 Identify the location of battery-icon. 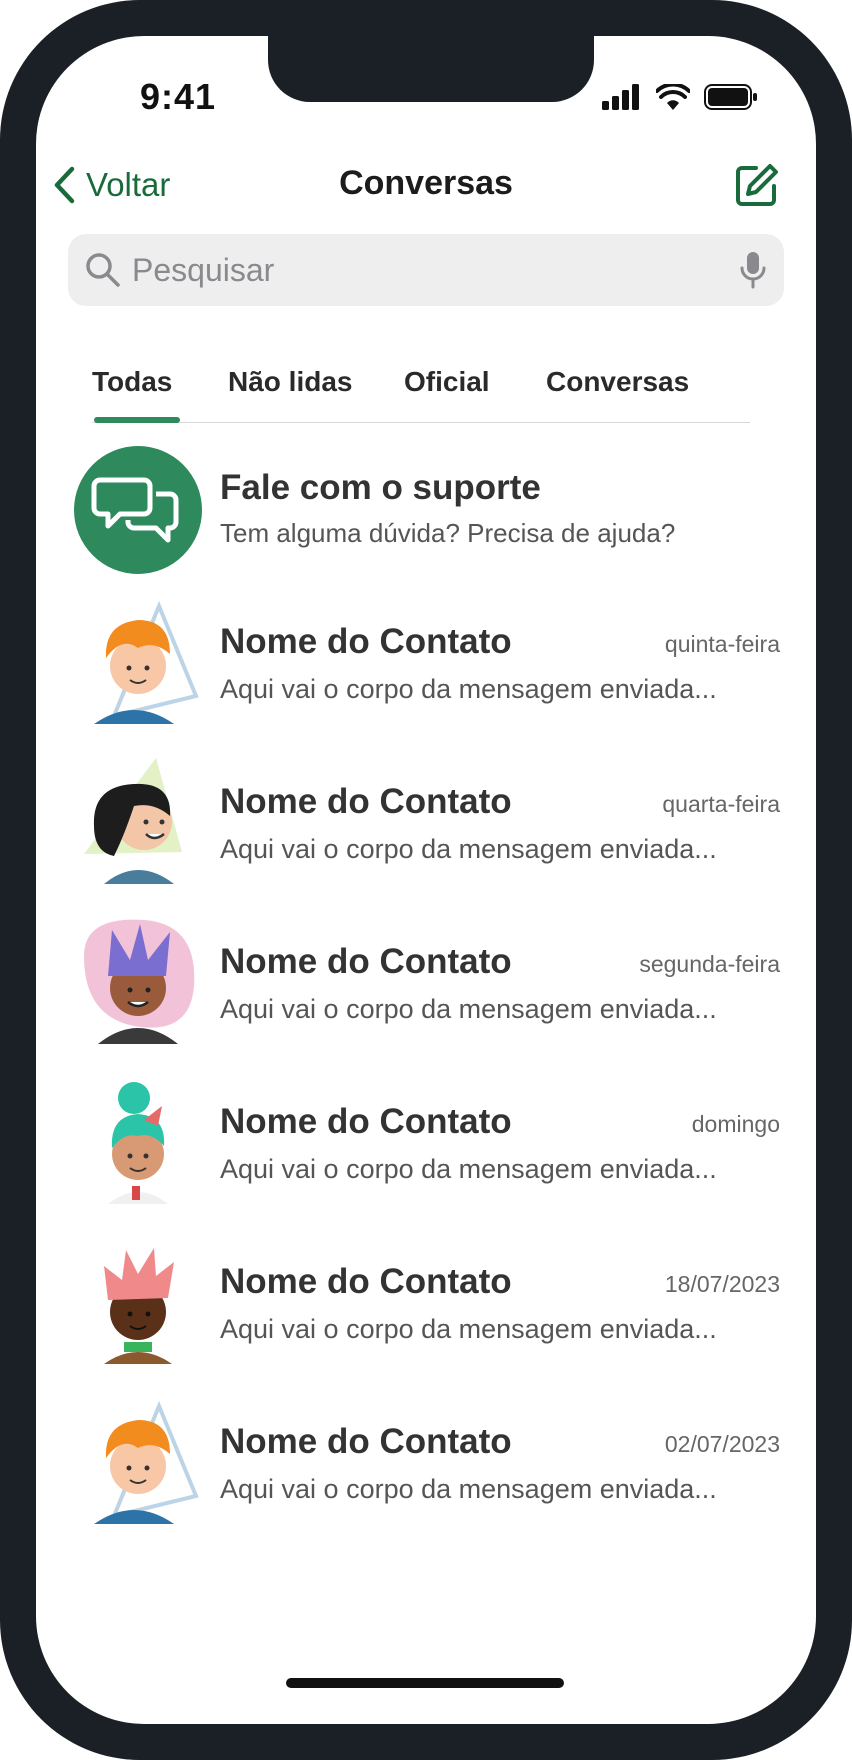
(730, 97).